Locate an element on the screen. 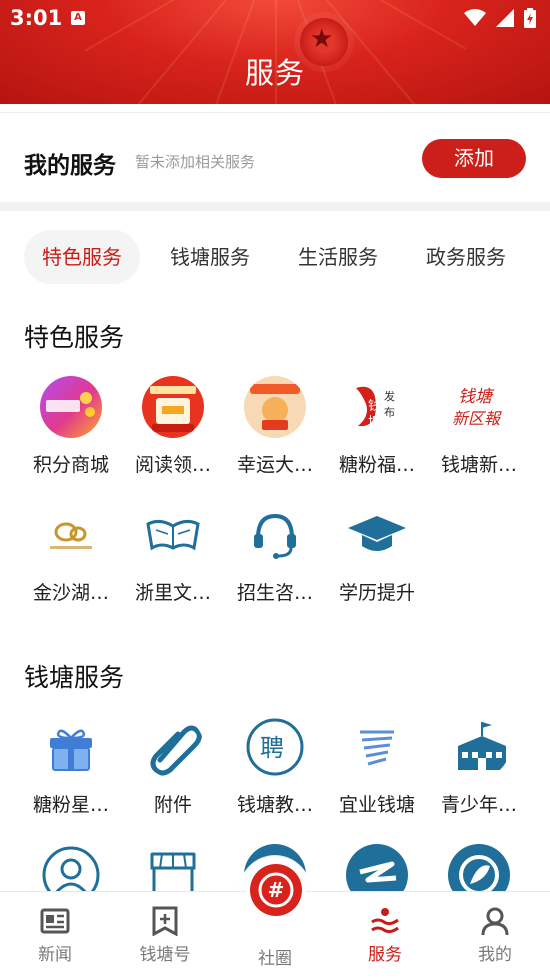  svg-text: 聘 is located at coordinates (272, 748).